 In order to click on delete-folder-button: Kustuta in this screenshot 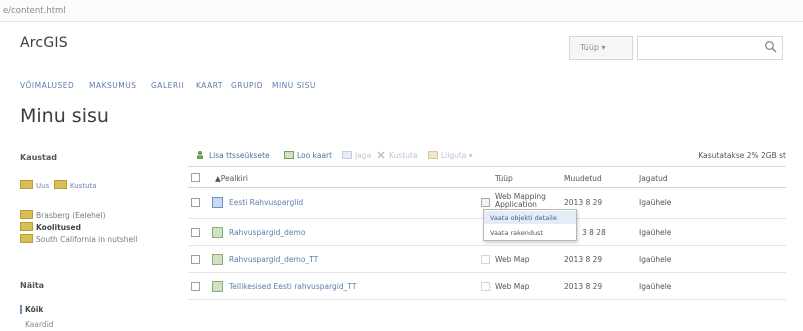, I will do `click(75, 185)`.